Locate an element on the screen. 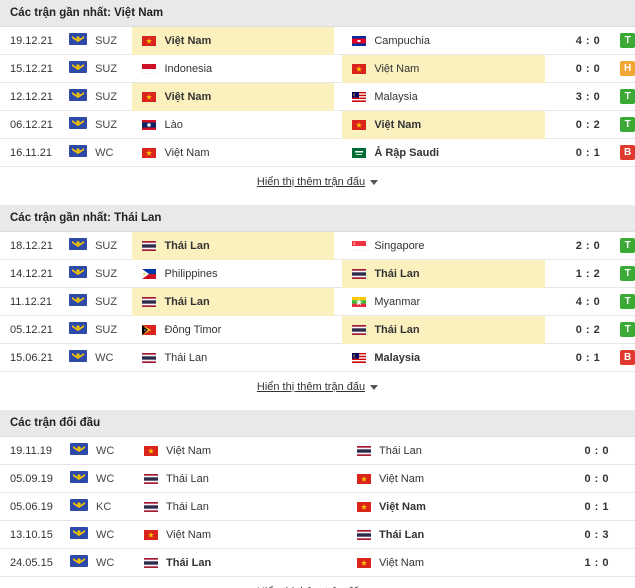 This screenshot has width=635, height=588. match-row: 19.12.21 SUZ Việt Nam Campuchia 4 : 0 T is located at coordinates (317, 40).